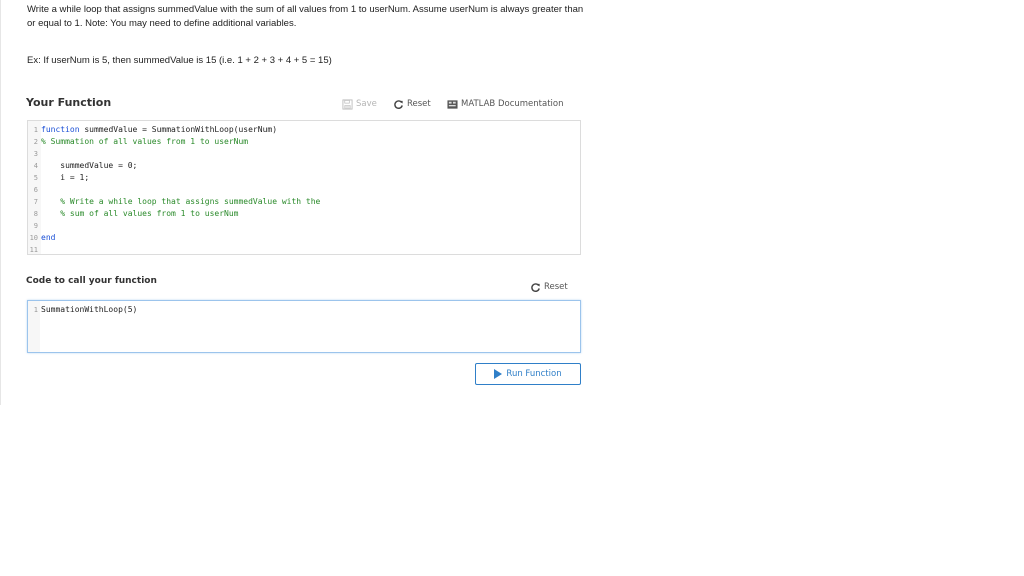  Describe the element at coordinates (35, 226) in the screenshot. I see `line-number: 9` at that location.